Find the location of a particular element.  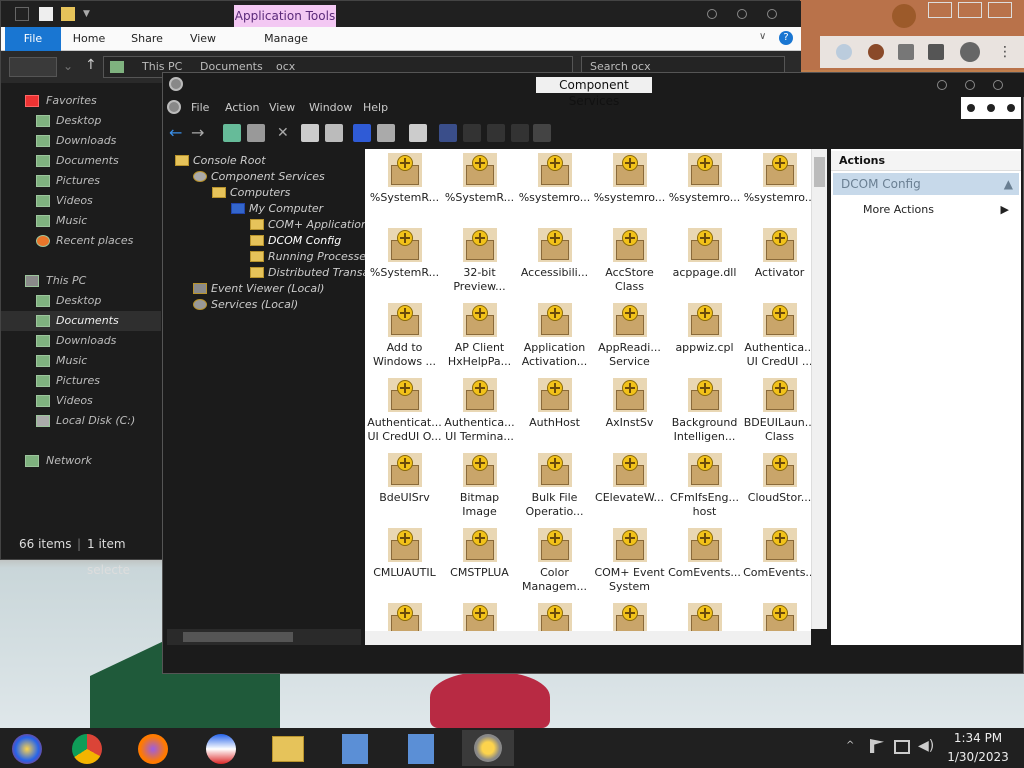

dcom-item: appwiz.cpl is located at coordinates (704, 338).